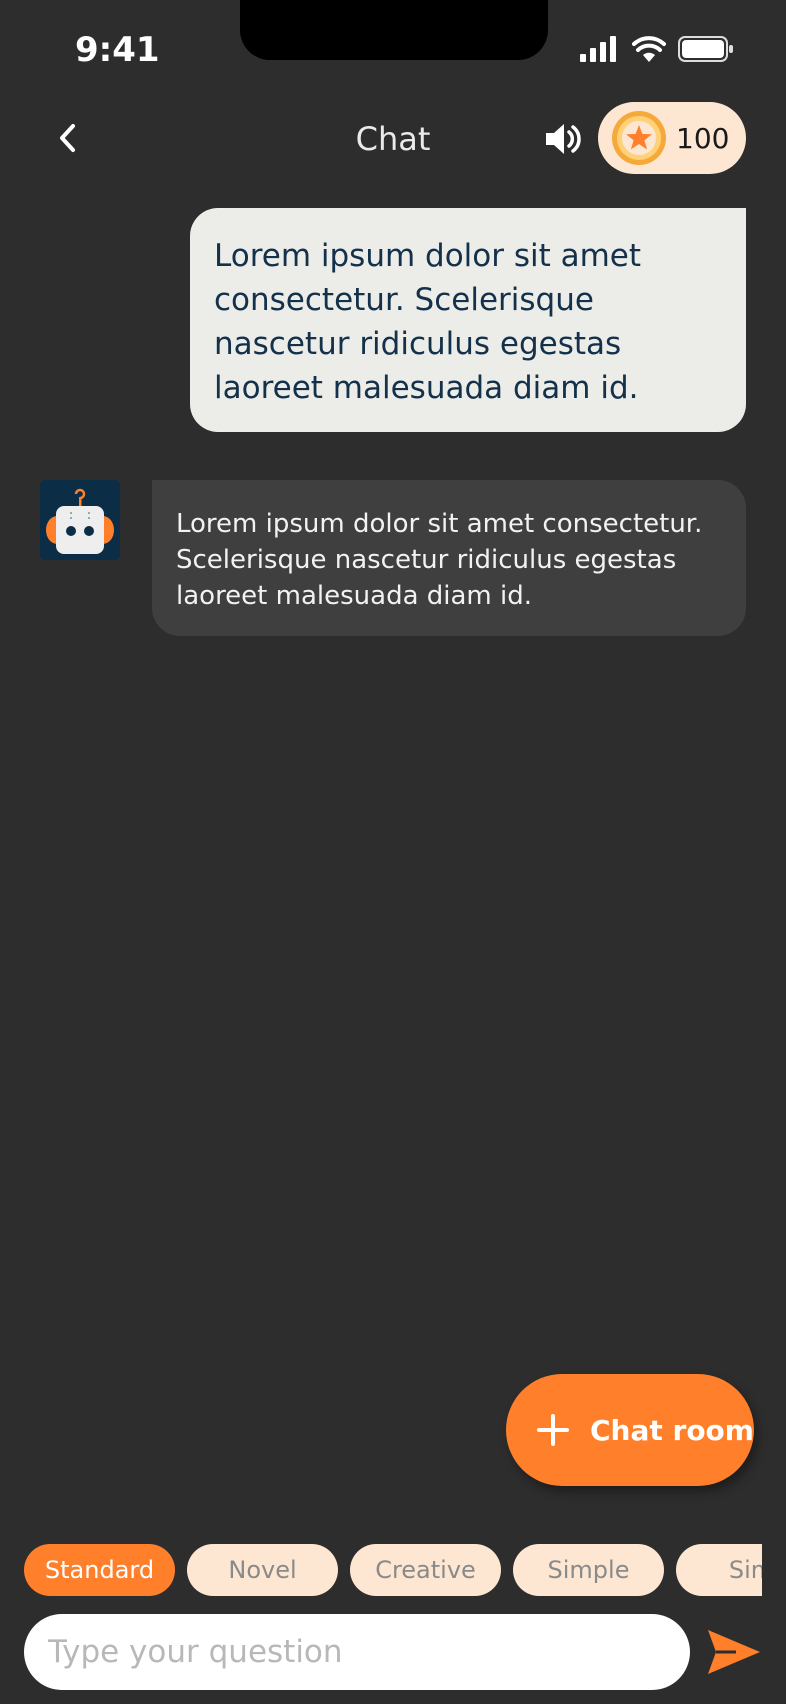  I want to click on robot-avatar-icon, so click(80, 520).